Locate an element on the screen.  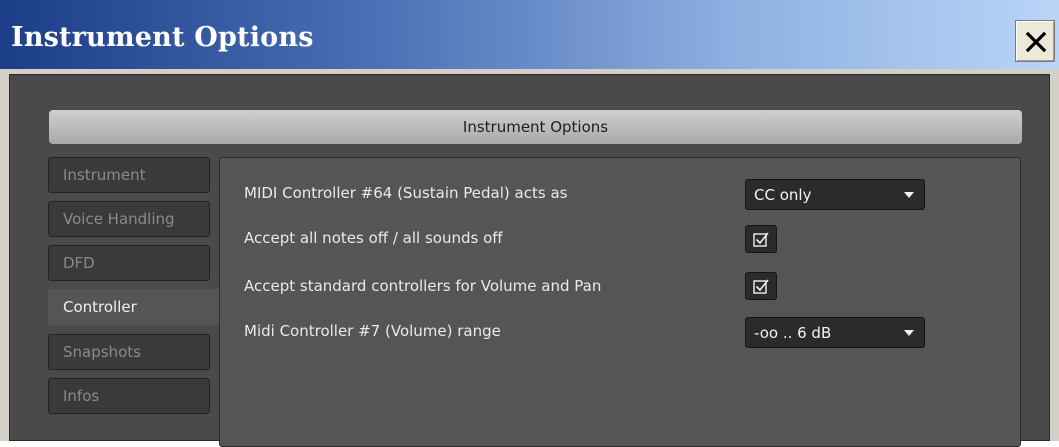
sustain-pedal-select: CC only is located at coordinates (835, 194).